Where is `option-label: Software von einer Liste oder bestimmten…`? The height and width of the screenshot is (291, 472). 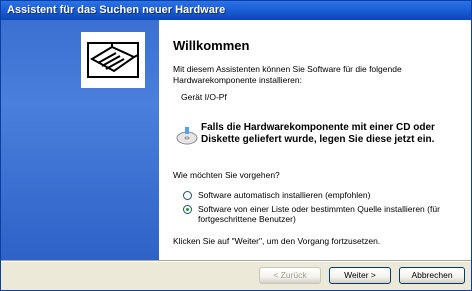
option-label: Software von einer Liste oder bestimmten… is located at coordinates (319, 214).